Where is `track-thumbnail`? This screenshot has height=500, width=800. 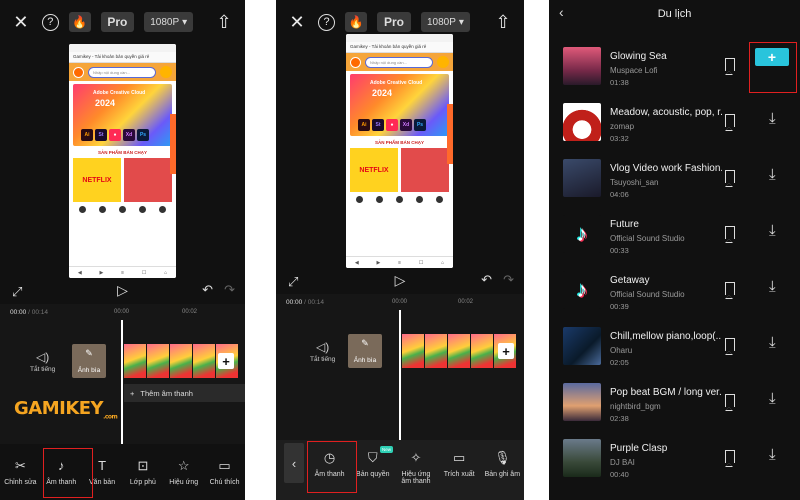 track-thumbnail is located at coordinates (582, 178).